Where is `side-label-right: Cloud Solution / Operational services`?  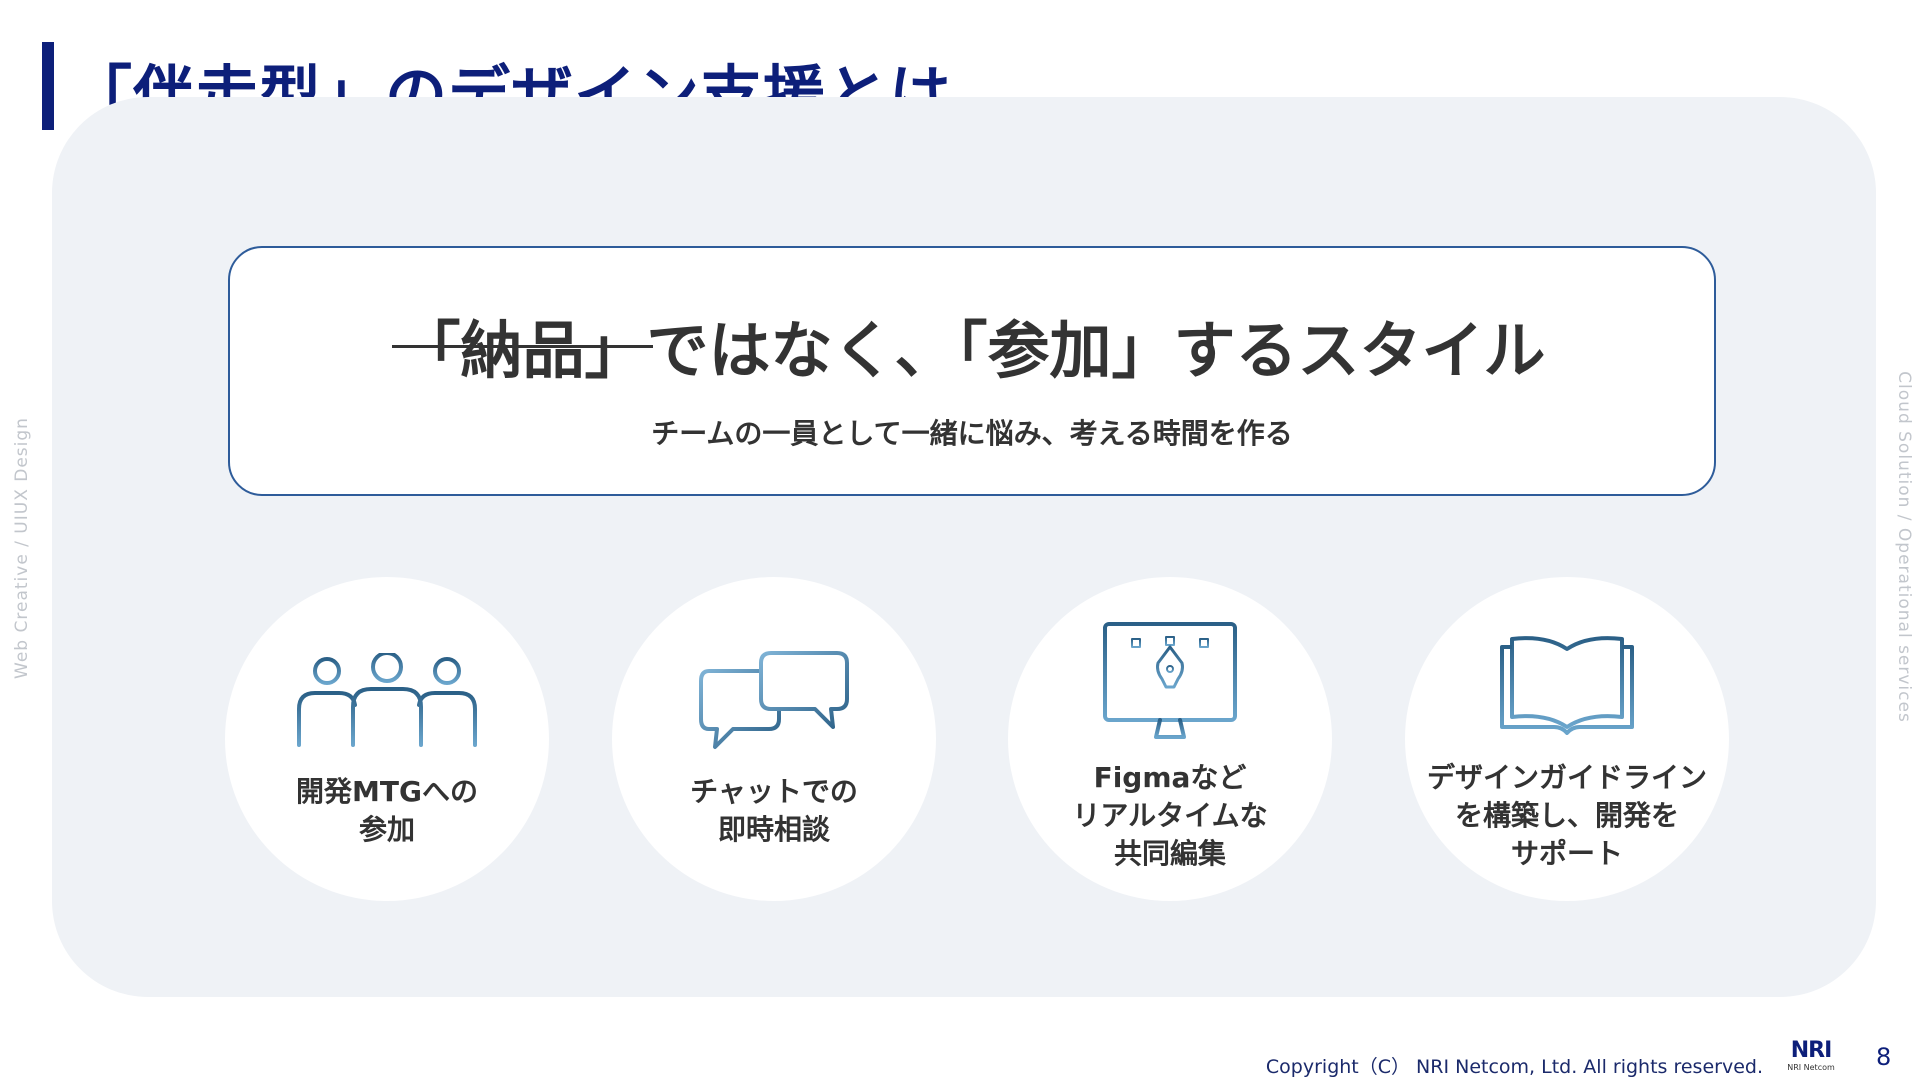
side-label-right: Cloud Solution / Operational services is located at coordinates (1904, 547).